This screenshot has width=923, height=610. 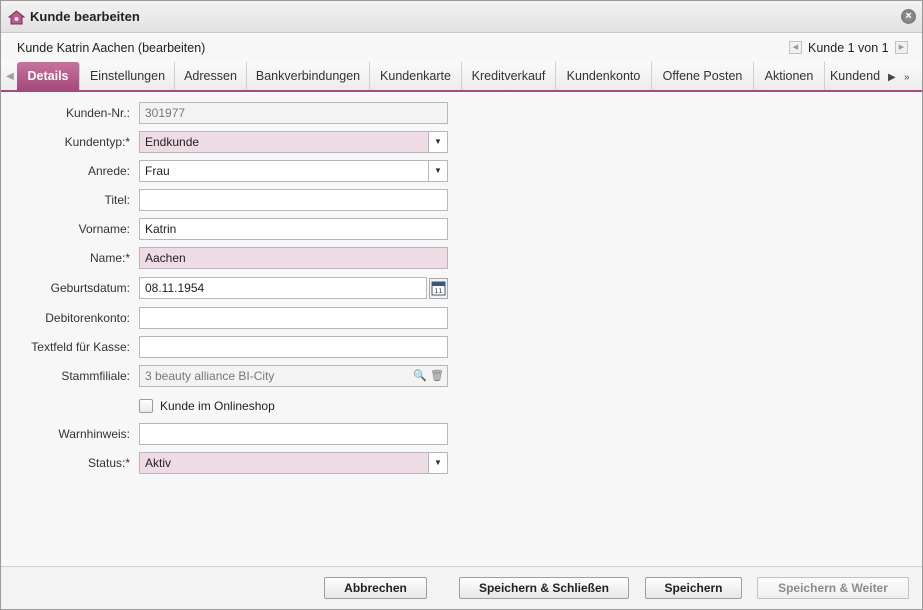 What do you see at coordinates (293, 434) in the screenshot?
I see `warning-field` at bounding box center [293, 434].